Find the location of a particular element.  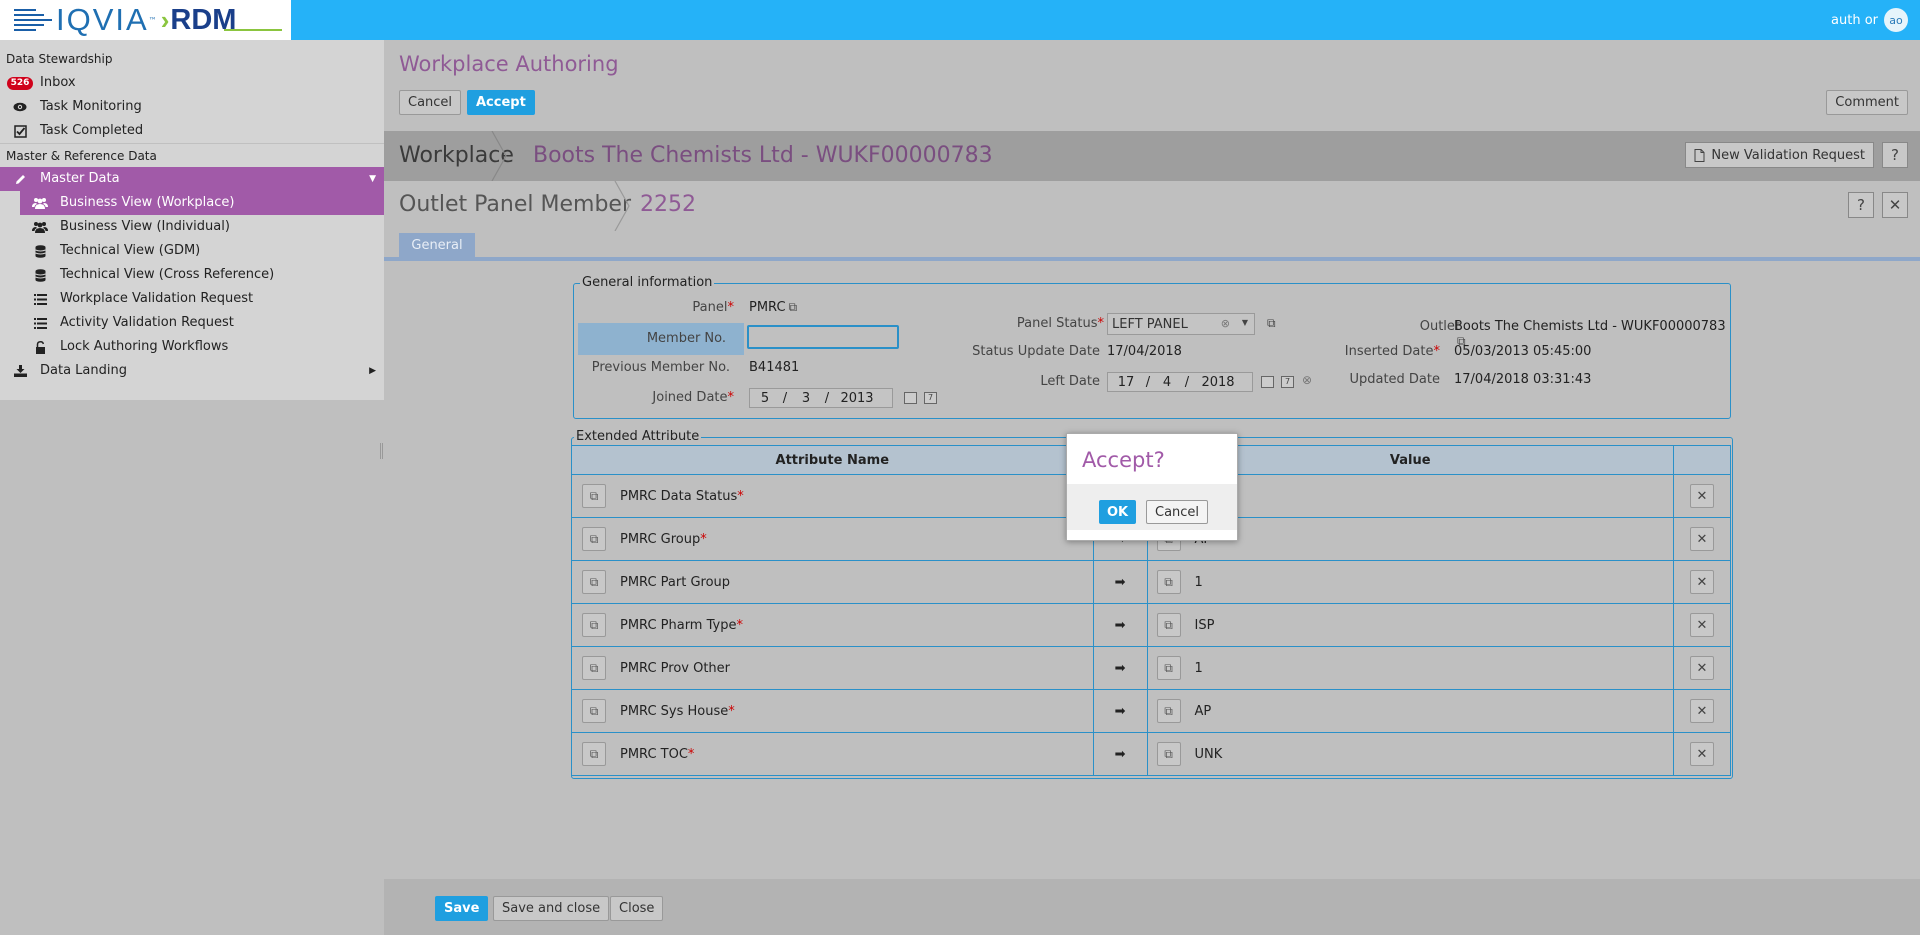

panel-label: Panel* is located at coordinates (656, 307).